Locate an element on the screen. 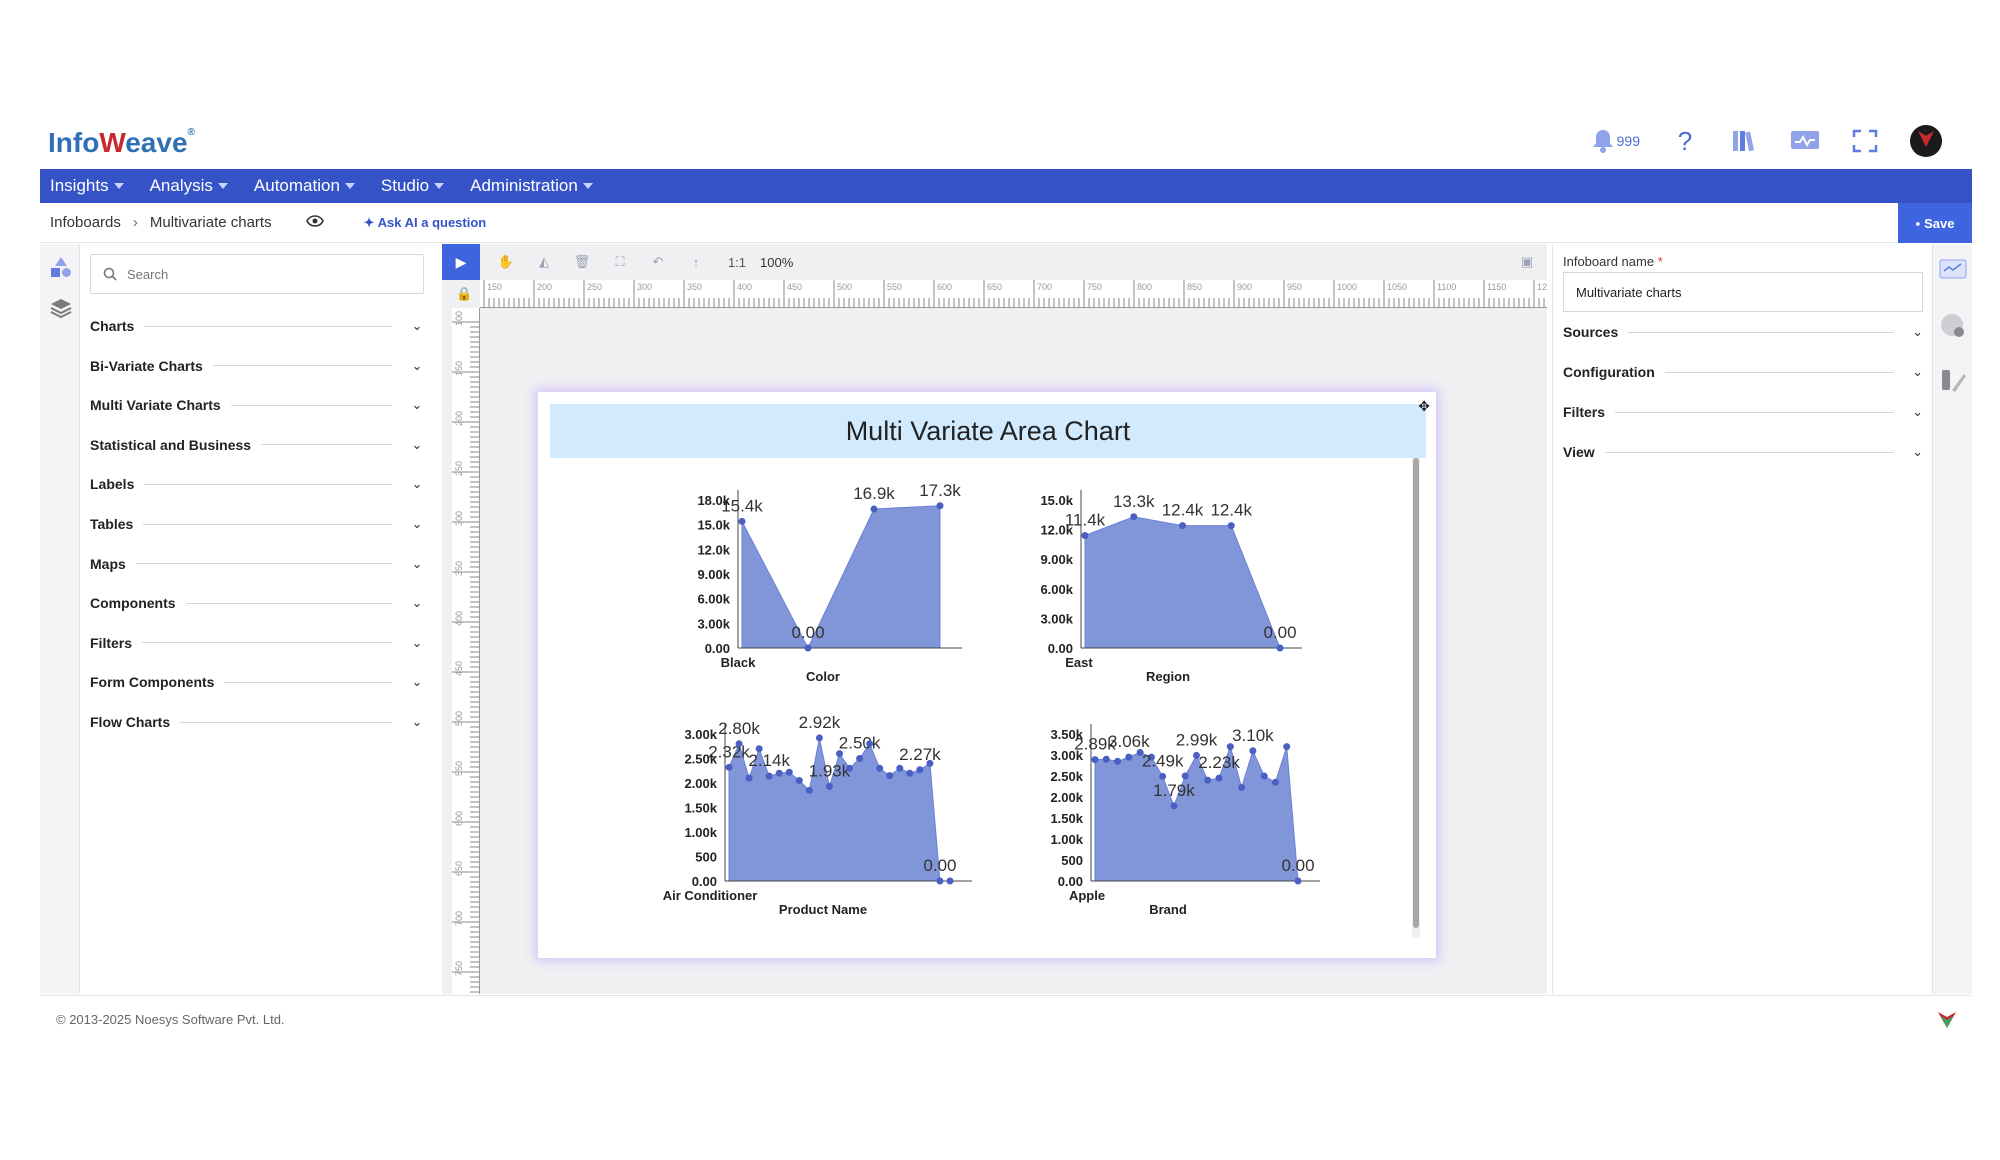  series-area is located at coordinates (1196, 813).